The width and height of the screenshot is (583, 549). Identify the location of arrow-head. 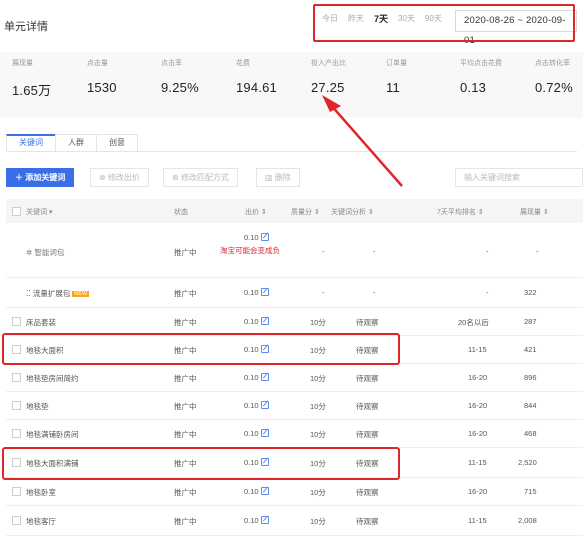
(331, 103).